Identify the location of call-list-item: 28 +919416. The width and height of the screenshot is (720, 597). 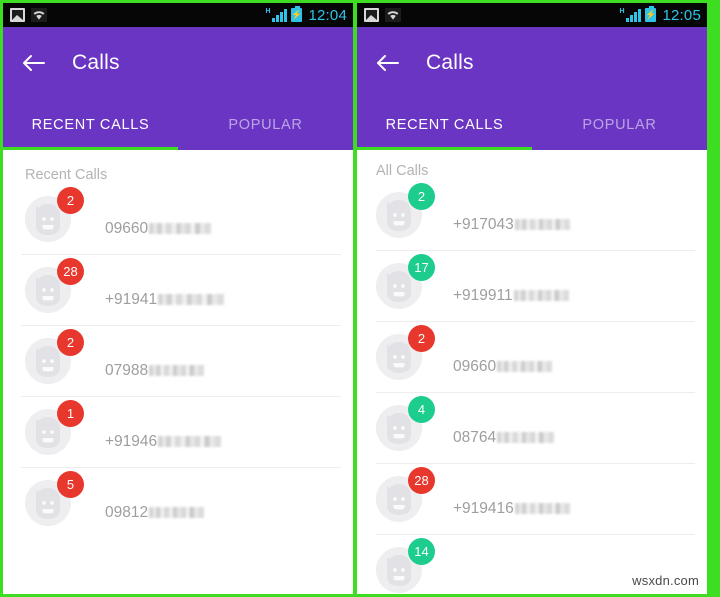
(532, 498).